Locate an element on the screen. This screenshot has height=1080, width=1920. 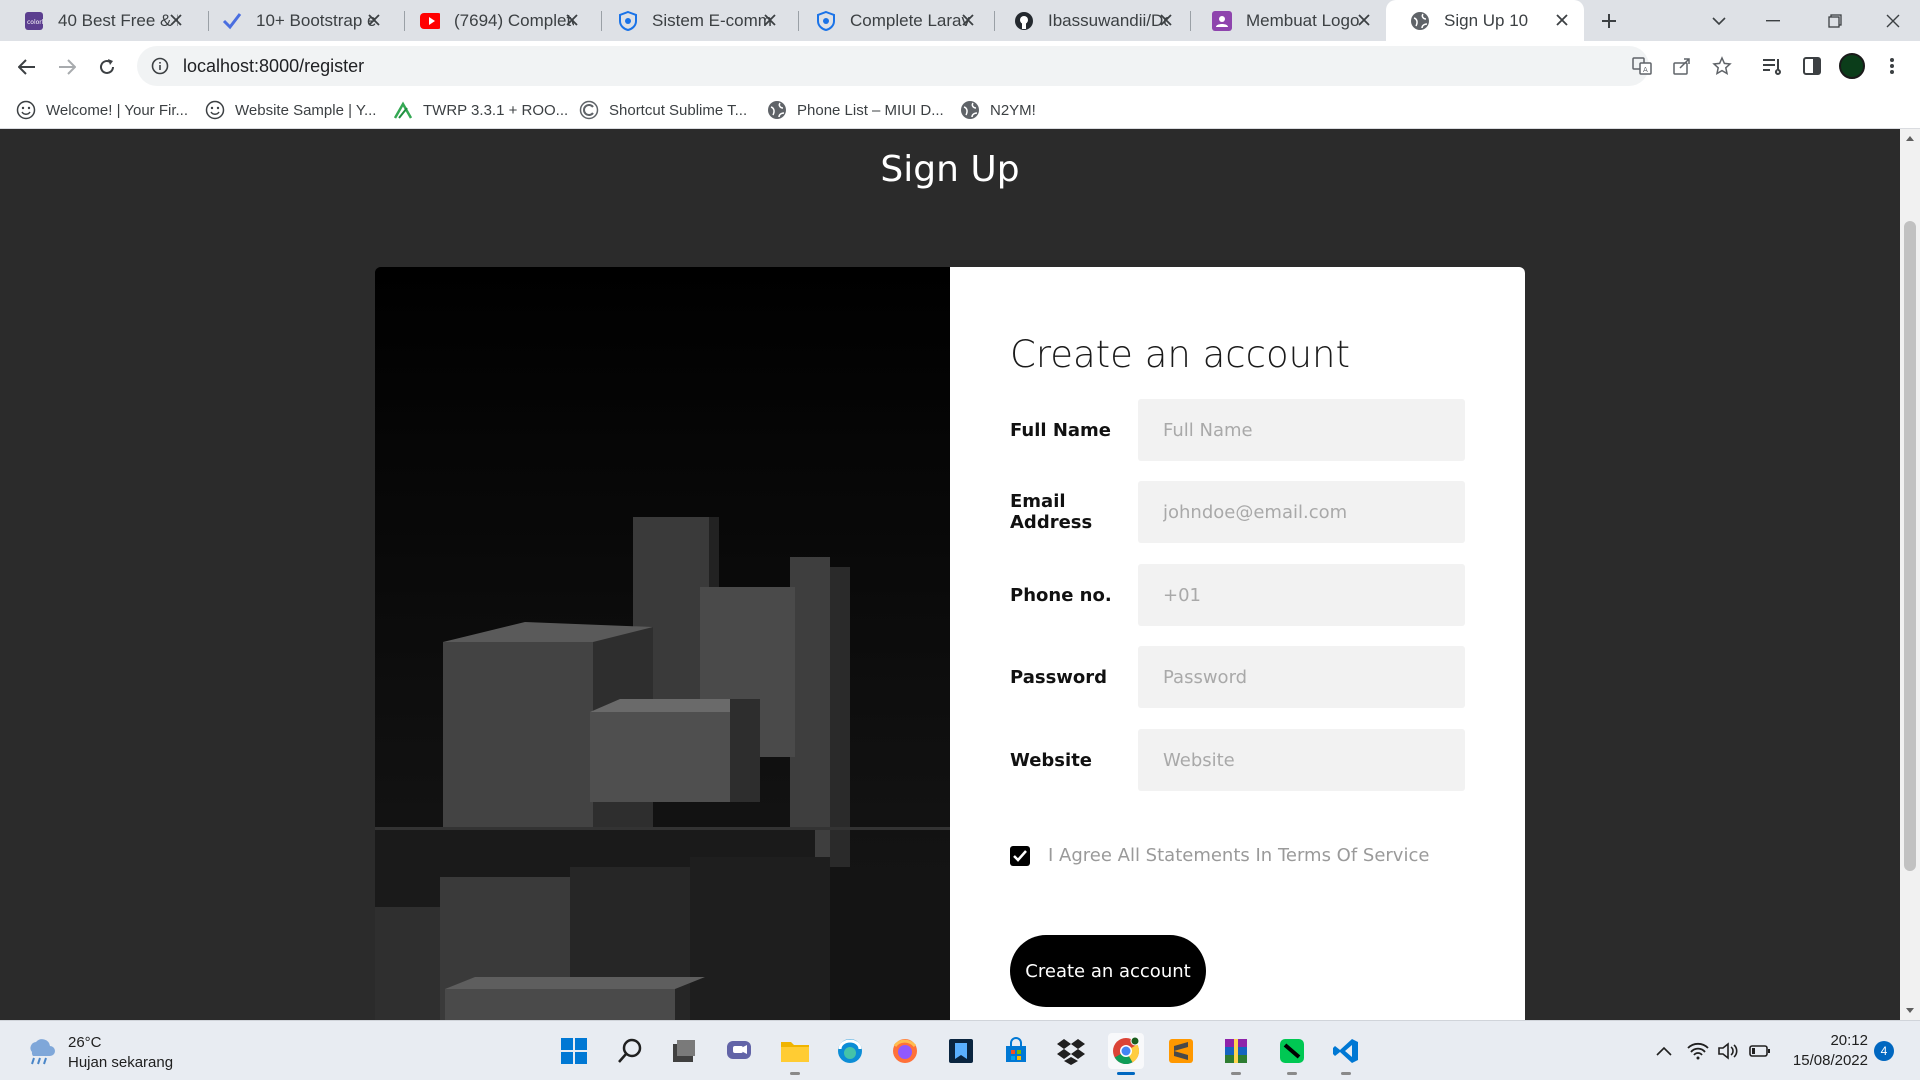
restore-button is located at coordinates (1835, 20).